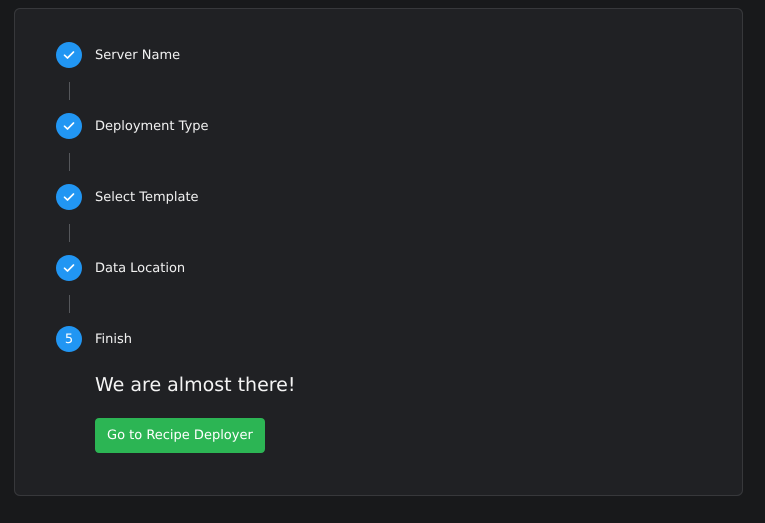 The width and height of the screenshot is (765, 523). I want to click on step-label: Data Location, so click(140, 268).